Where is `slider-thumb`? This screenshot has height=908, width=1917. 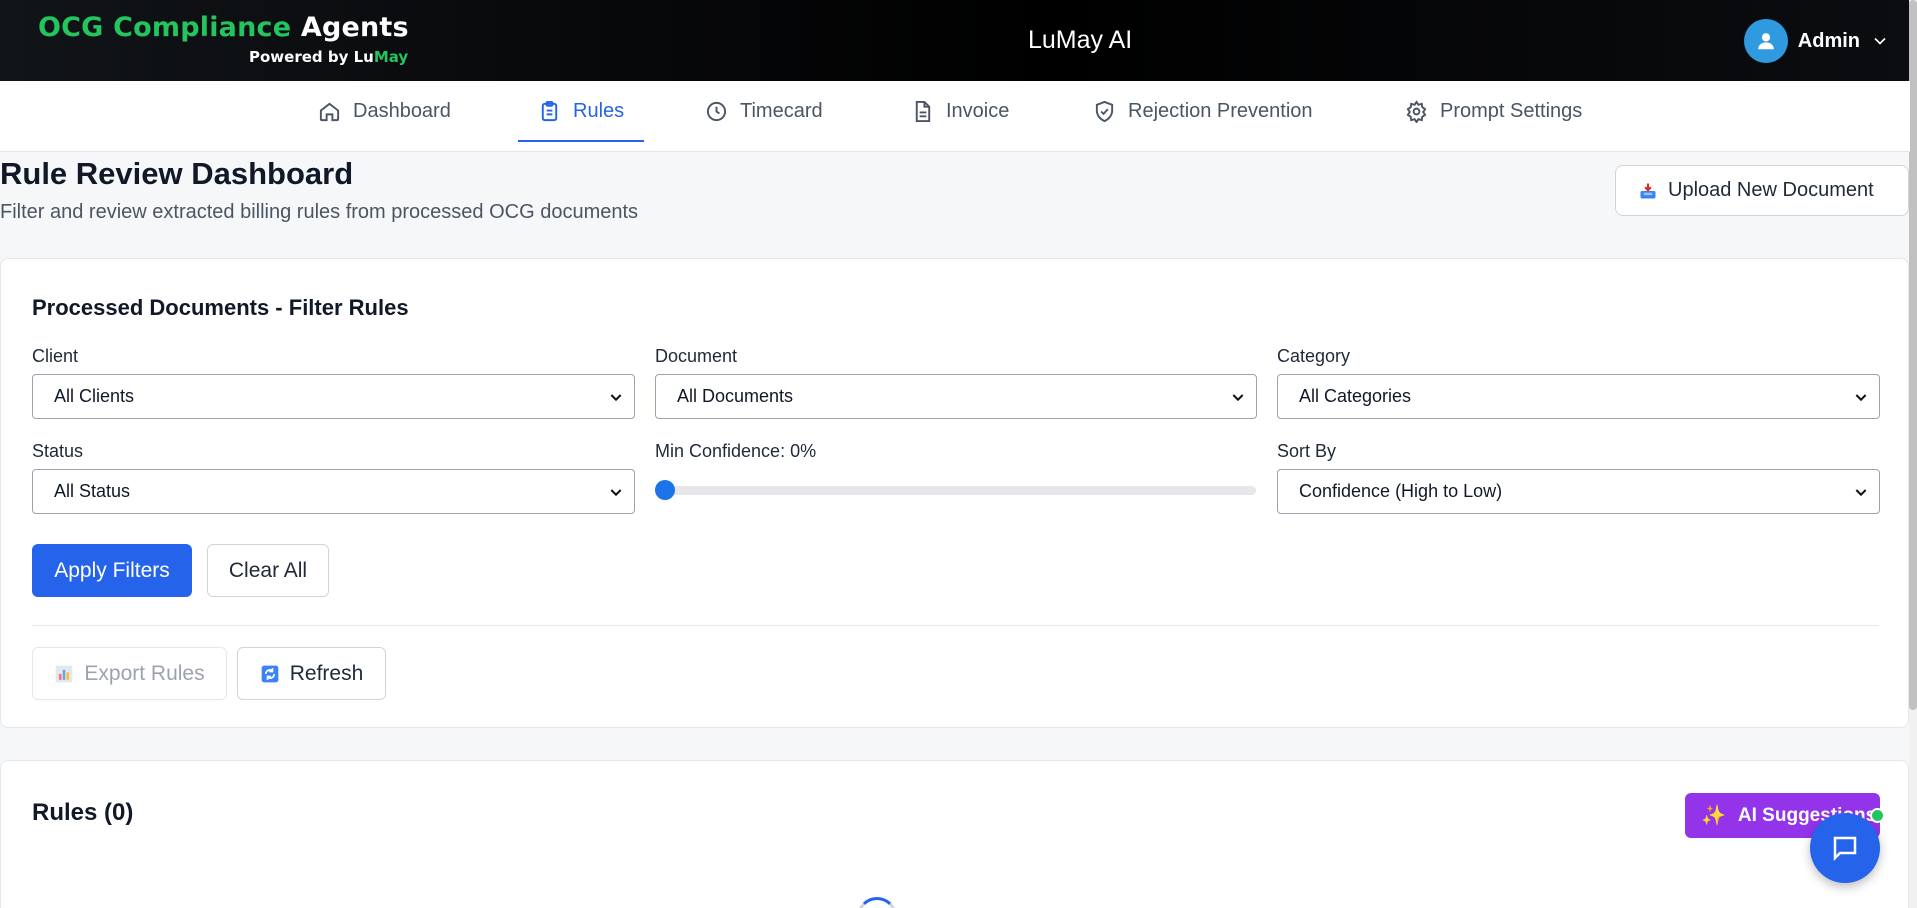 slider-thumb is located at coordinates (665, 490).